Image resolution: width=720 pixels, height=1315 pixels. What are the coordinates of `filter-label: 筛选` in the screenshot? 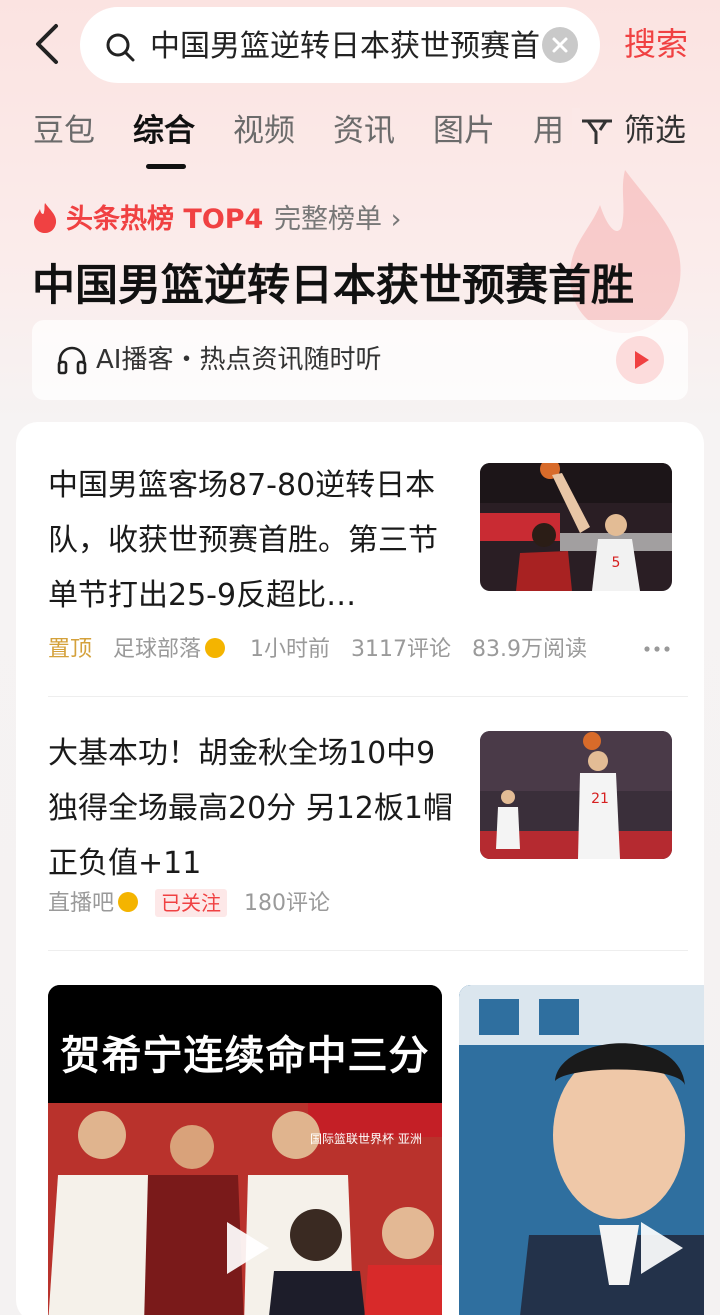 It's located at (655, 131).